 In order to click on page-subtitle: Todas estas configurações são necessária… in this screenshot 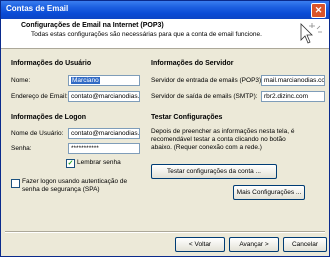, I will do `click(146, 34)`.